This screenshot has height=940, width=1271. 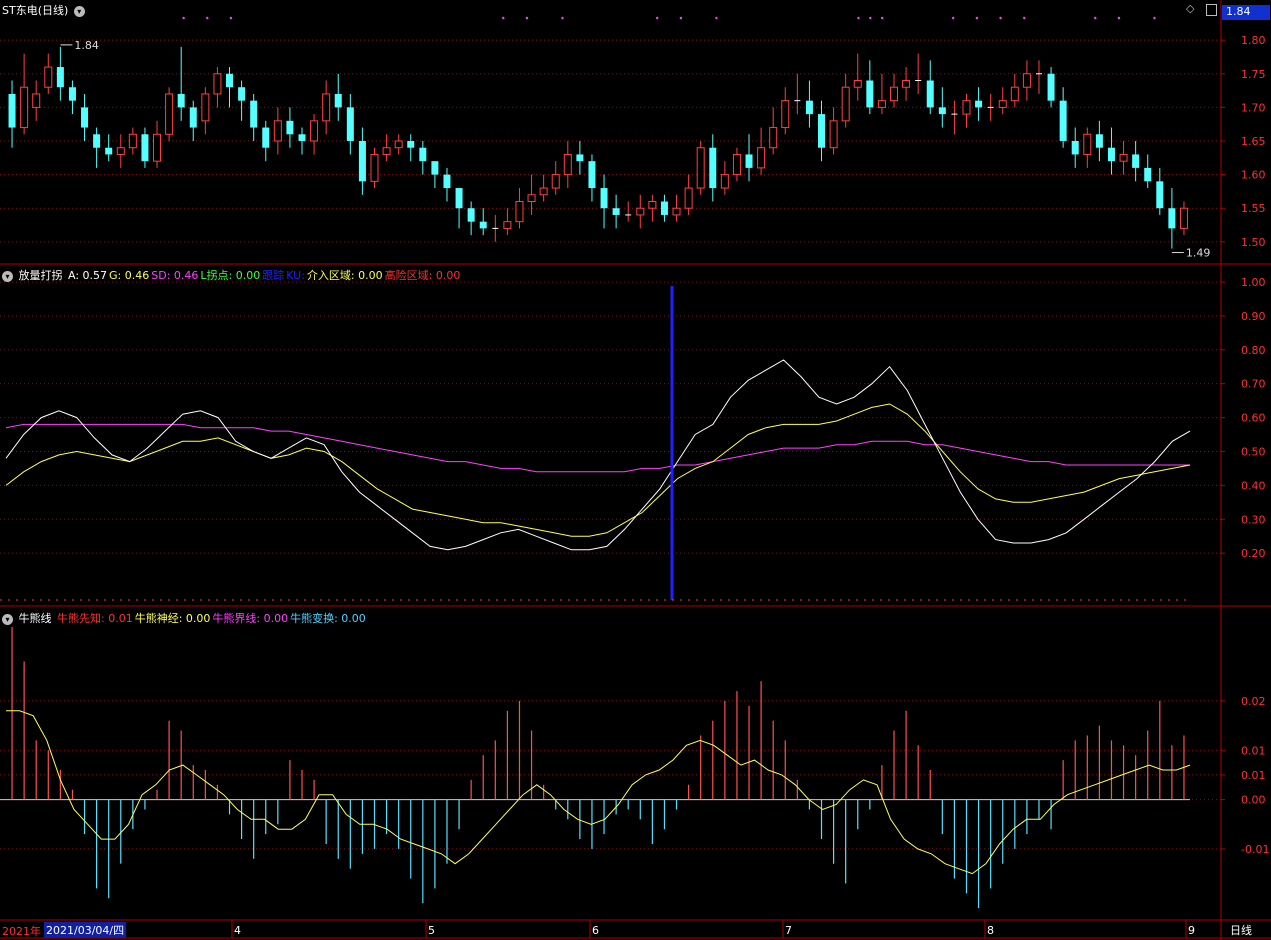 What do you see at coordinates (1253, 384) in the screenshot?
I see `indicator-tick-label: 0.70` at bounding box center [1253, 384].